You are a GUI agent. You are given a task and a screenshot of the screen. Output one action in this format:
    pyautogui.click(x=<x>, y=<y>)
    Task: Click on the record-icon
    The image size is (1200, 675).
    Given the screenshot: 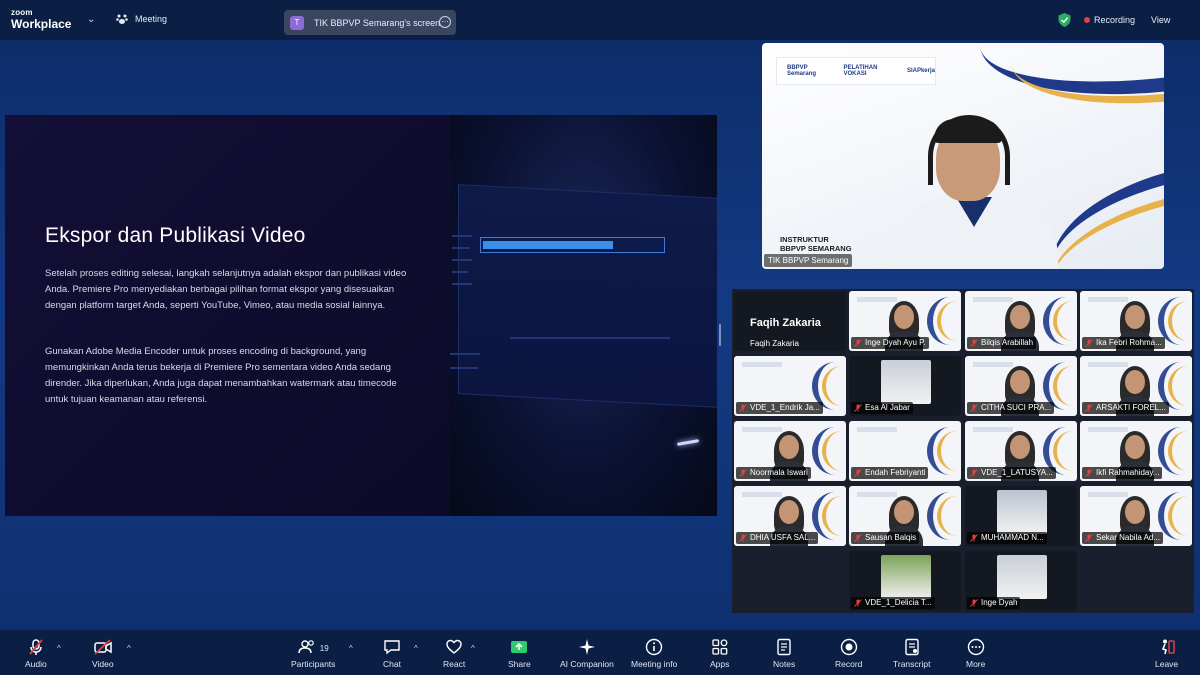 What is the action you would take?
    pyautogui.click(x=848, y=647)
    